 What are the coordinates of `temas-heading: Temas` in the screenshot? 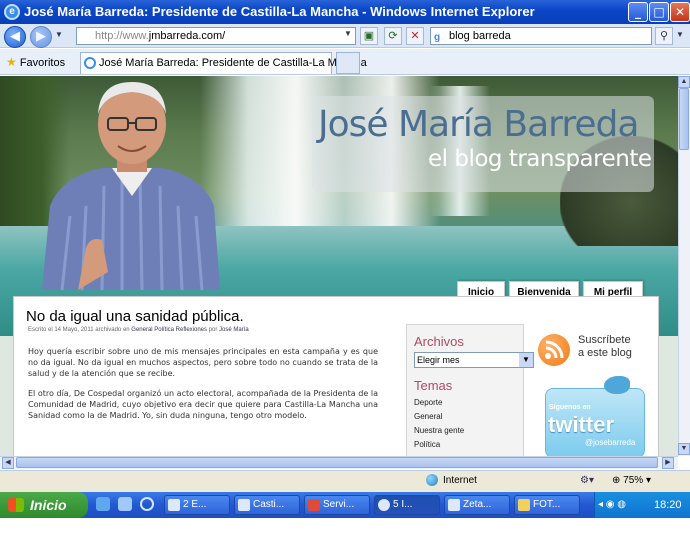 It's located at (433, 385).